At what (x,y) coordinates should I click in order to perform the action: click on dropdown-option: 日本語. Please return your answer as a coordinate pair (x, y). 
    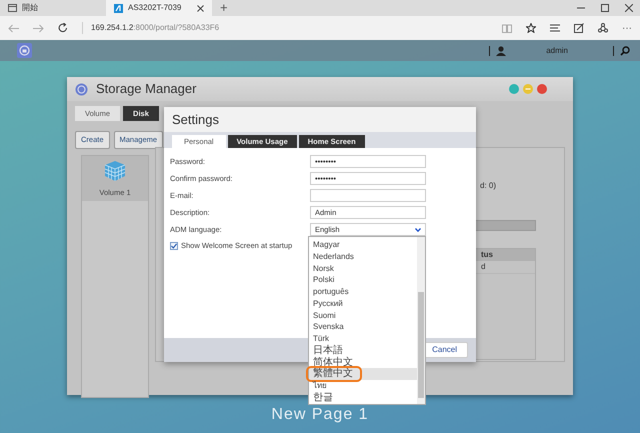
    Looking at the image, I should click on (363, 350).